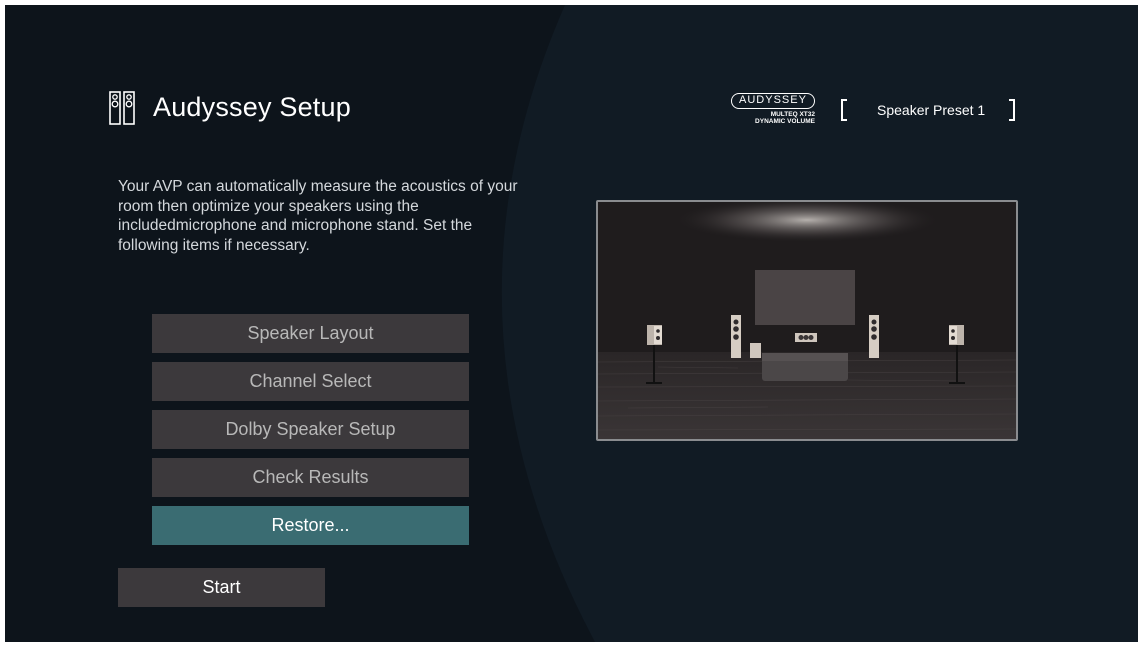 The image size is (1143, 647). I want to click on speaker-preset-indicator: Speaker Preset 1, so click(930, 110).